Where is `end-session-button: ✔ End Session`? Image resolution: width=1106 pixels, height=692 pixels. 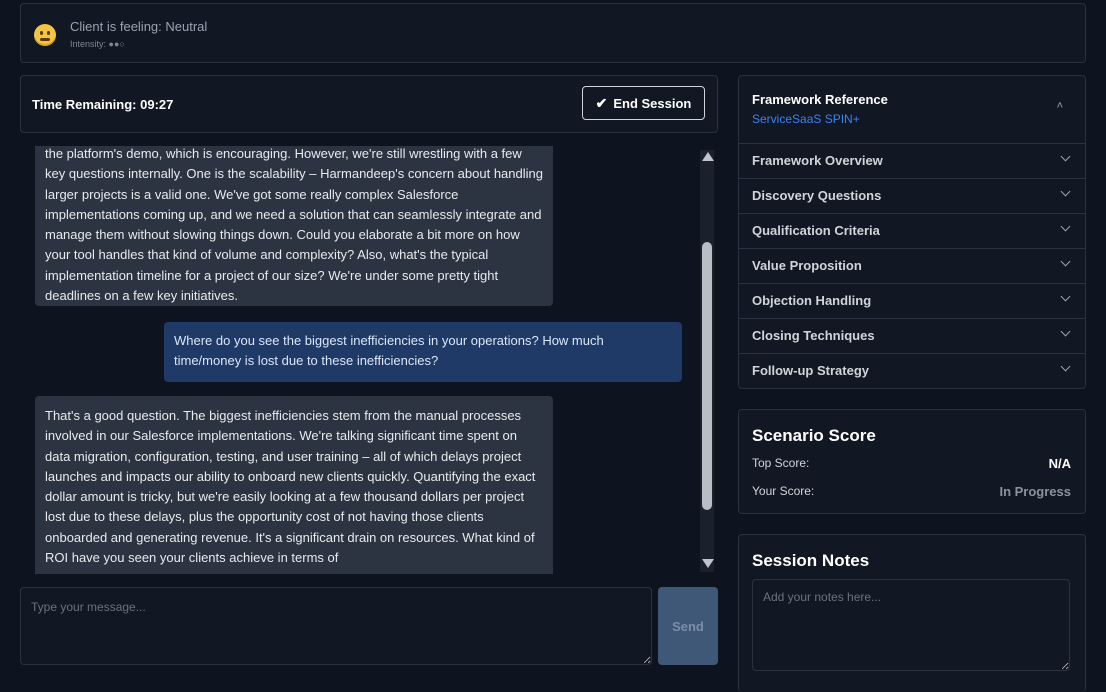 end-session-button: ✔ End Session is located at coordinates (643, 103).